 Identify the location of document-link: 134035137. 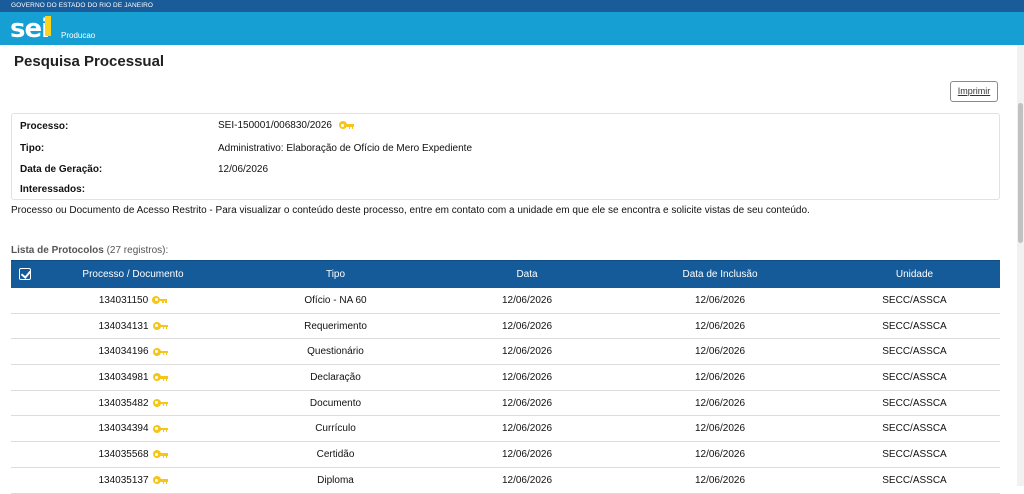
(123, 480).